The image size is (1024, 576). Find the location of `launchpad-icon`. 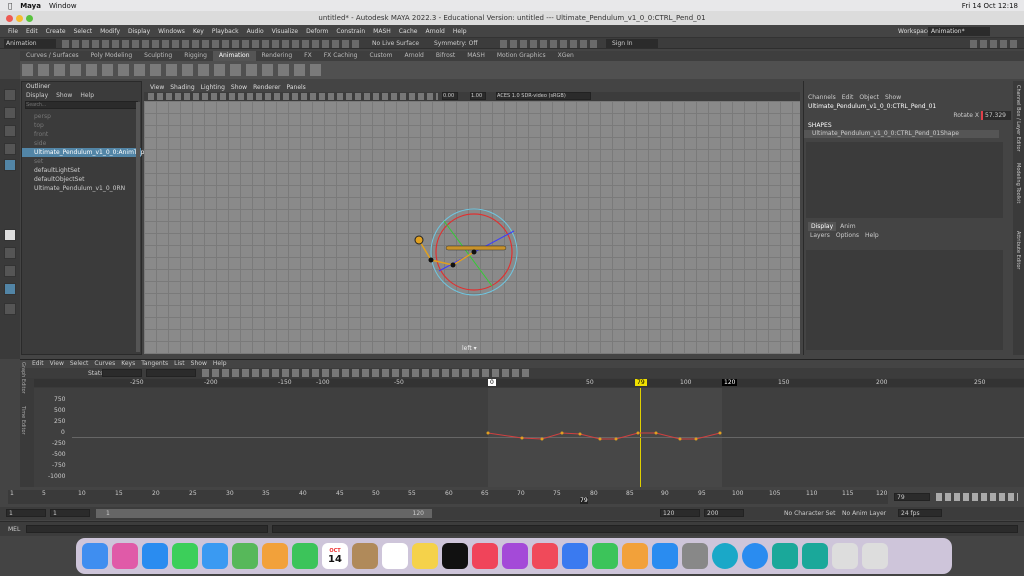

launchpad-icon is located at coordinates (125, 556).